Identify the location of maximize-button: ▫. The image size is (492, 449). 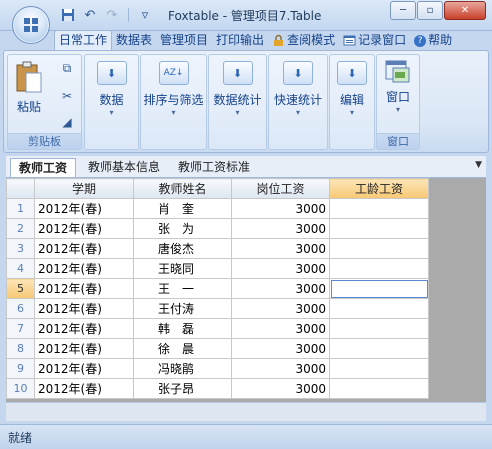
(430, 10).